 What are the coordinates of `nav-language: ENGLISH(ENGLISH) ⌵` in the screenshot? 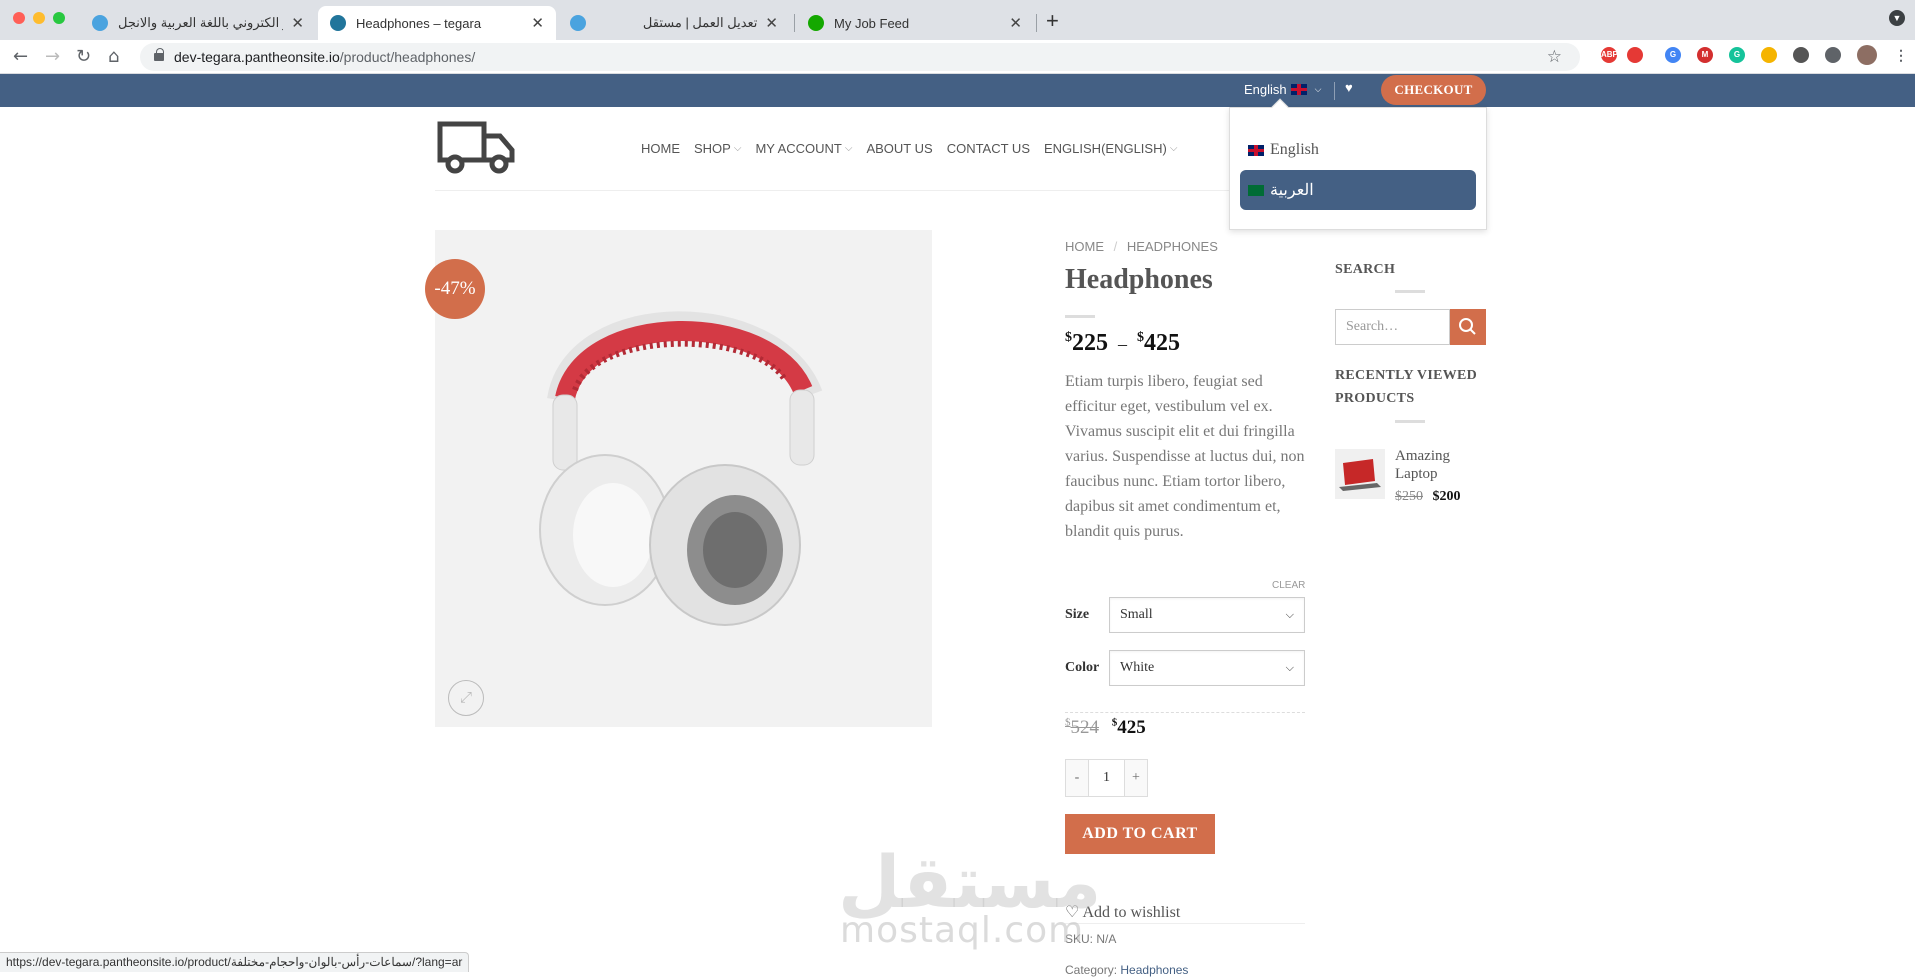 It's located at (1110, 148).